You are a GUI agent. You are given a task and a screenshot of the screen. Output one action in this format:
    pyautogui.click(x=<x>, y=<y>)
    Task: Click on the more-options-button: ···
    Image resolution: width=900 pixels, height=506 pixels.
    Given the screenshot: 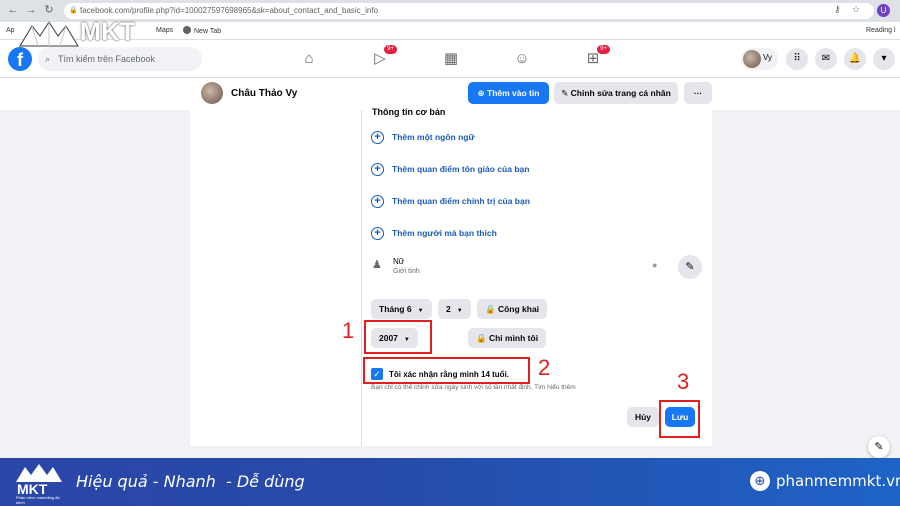 What is the action you would take?
    pyautogui.click(x=698, y=93)
    